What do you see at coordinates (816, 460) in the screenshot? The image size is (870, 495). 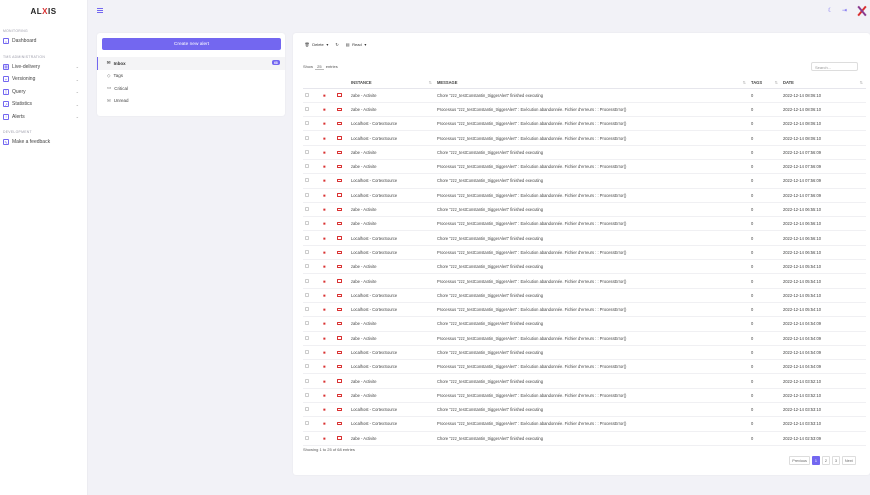 I see `page-button-1: 1` at bounding box center [816, 460].